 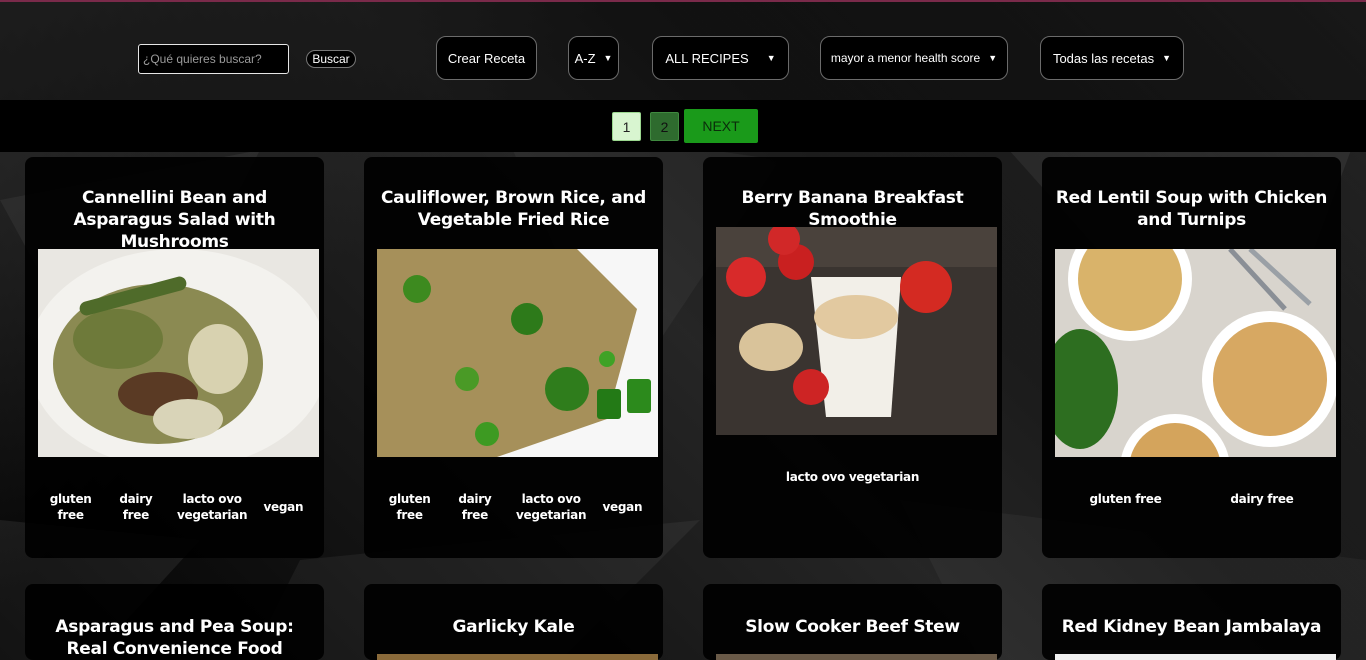 I want to click on sort-alpha-value: A-Z, so click(x=585, y=58).